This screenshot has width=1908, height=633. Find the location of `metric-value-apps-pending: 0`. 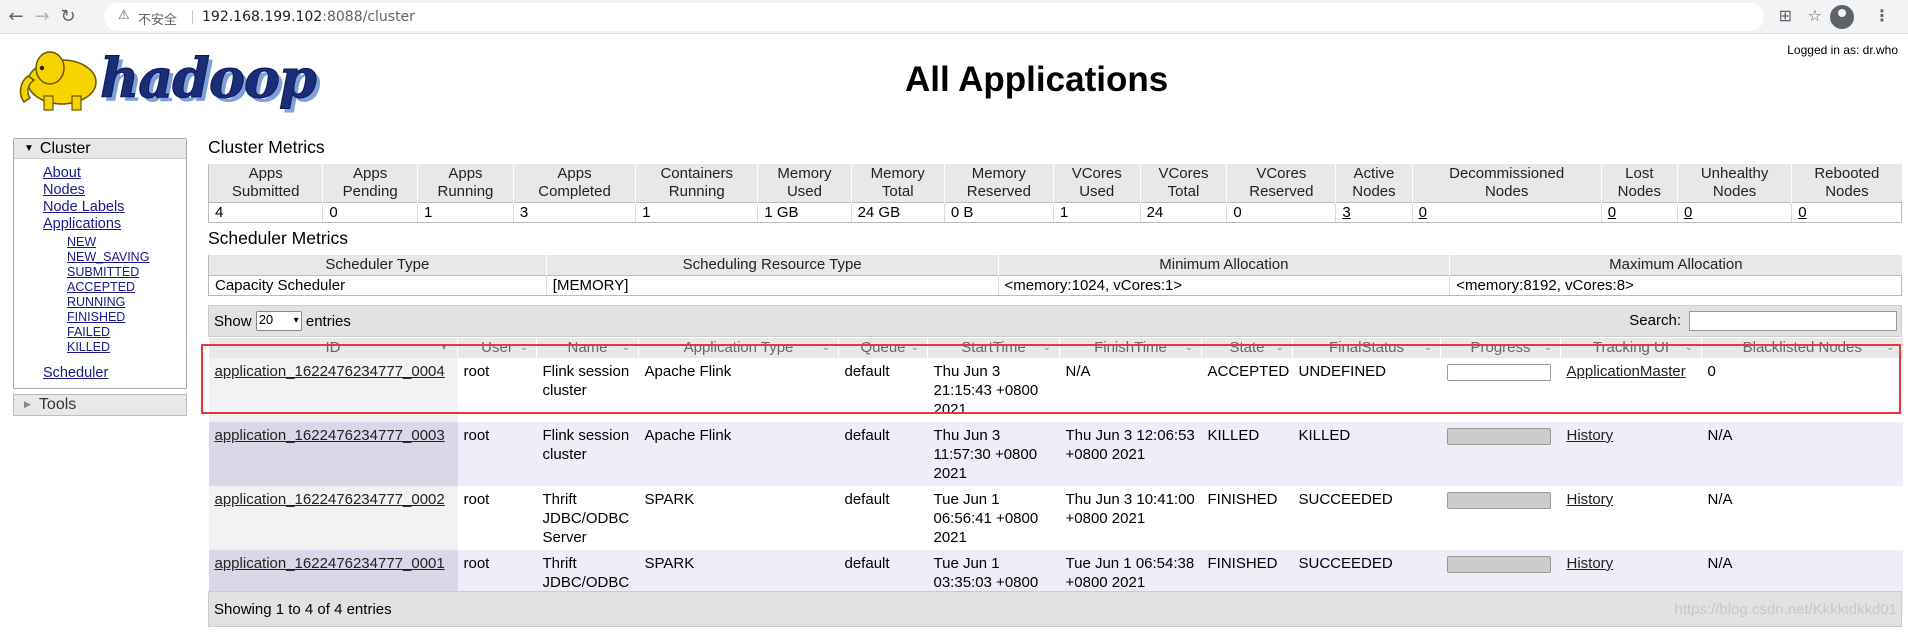

metric-value-apps-pending: 0 is located at coordinates (370, 212).